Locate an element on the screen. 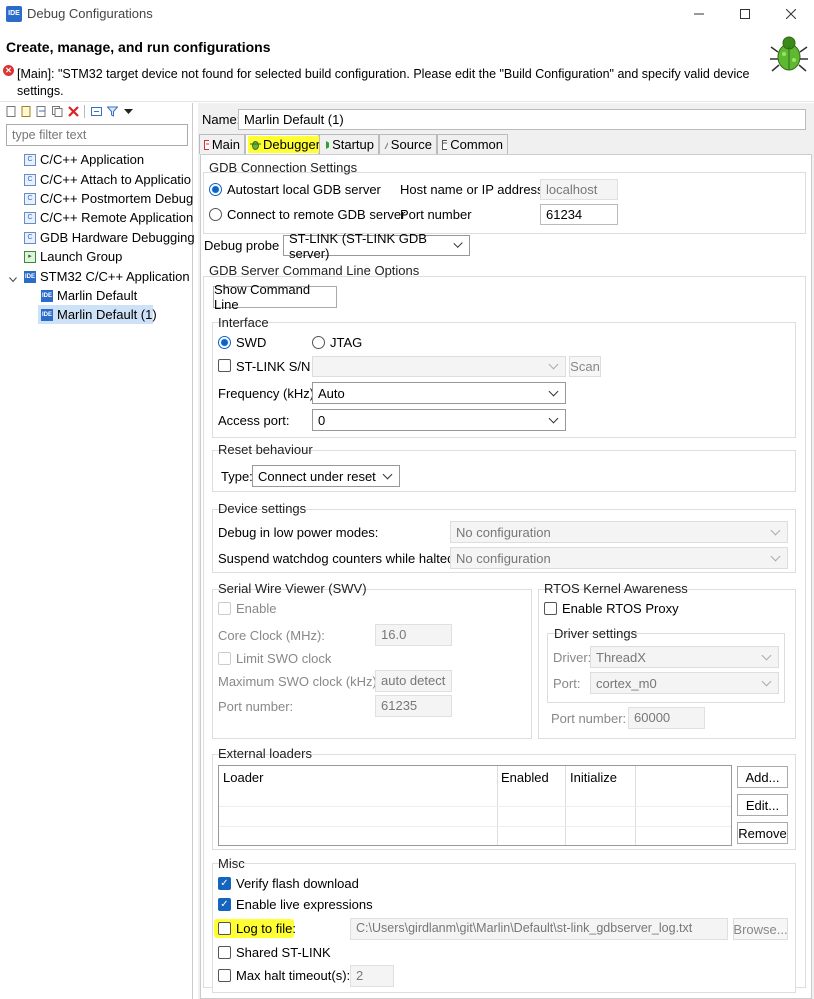 Image resolution: width=814 pixels, height=999 pixels. maximize-button is located at coordinates (745, 14).